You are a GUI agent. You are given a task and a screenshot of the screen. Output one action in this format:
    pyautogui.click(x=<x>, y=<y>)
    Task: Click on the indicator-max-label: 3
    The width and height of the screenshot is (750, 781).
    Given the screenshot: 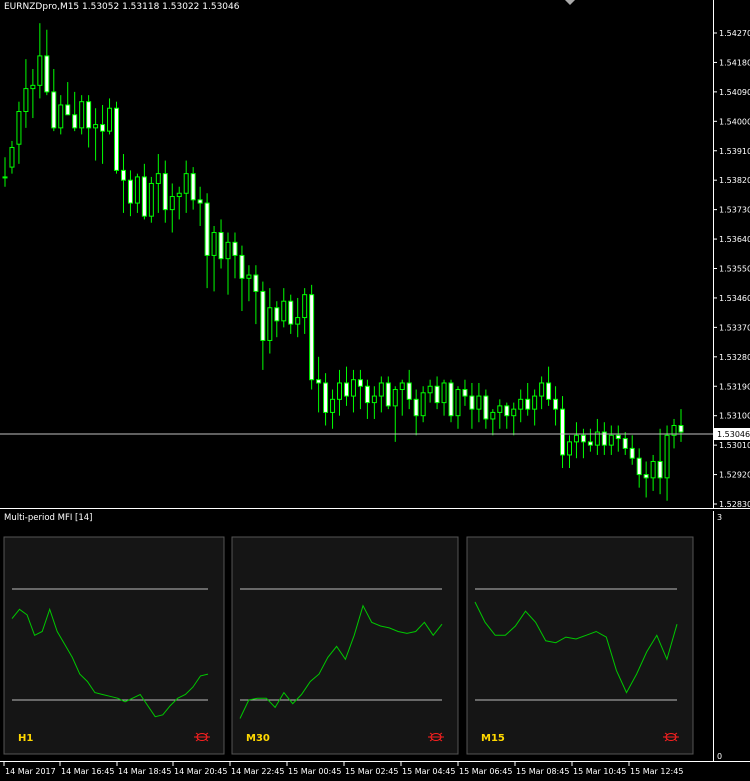 What is the action you would take?
    pyautogui.click(x=719, y=517)
    